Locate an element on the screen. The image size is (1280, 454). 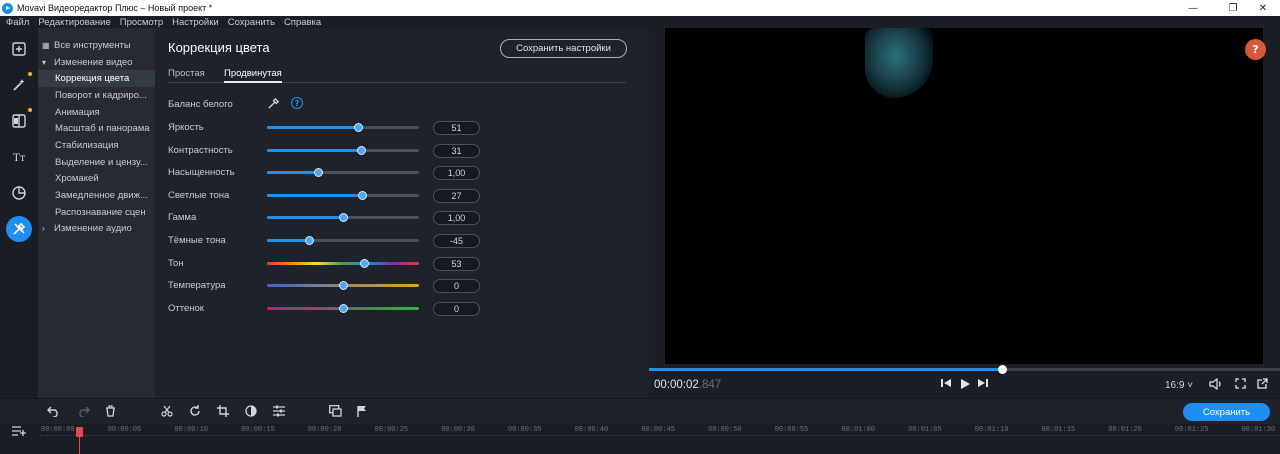
slider-label: Контрастность is located at coordinates (200, 150).